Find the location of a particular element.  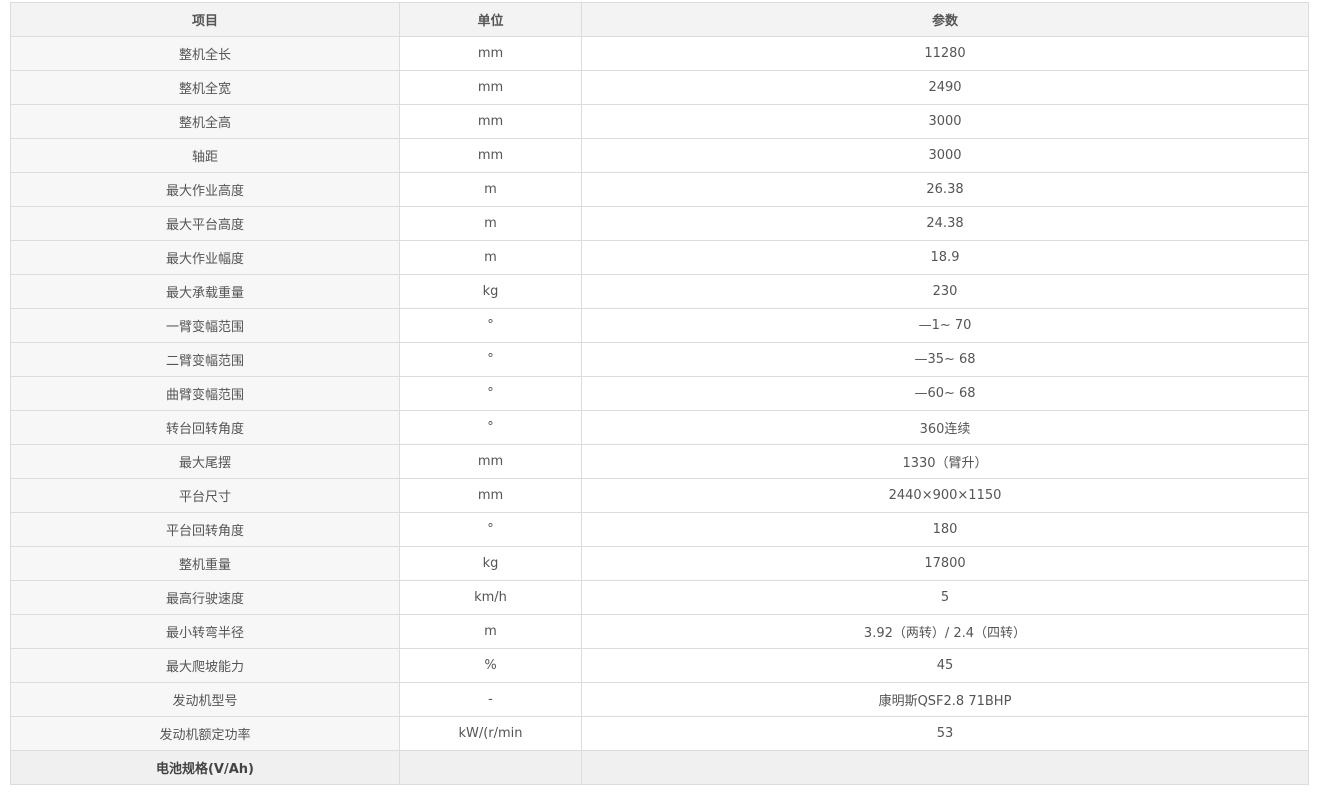

table-row: 发动机型号 - 康明斯QSF2.8 71BHP is located at coordinates (659, 699).